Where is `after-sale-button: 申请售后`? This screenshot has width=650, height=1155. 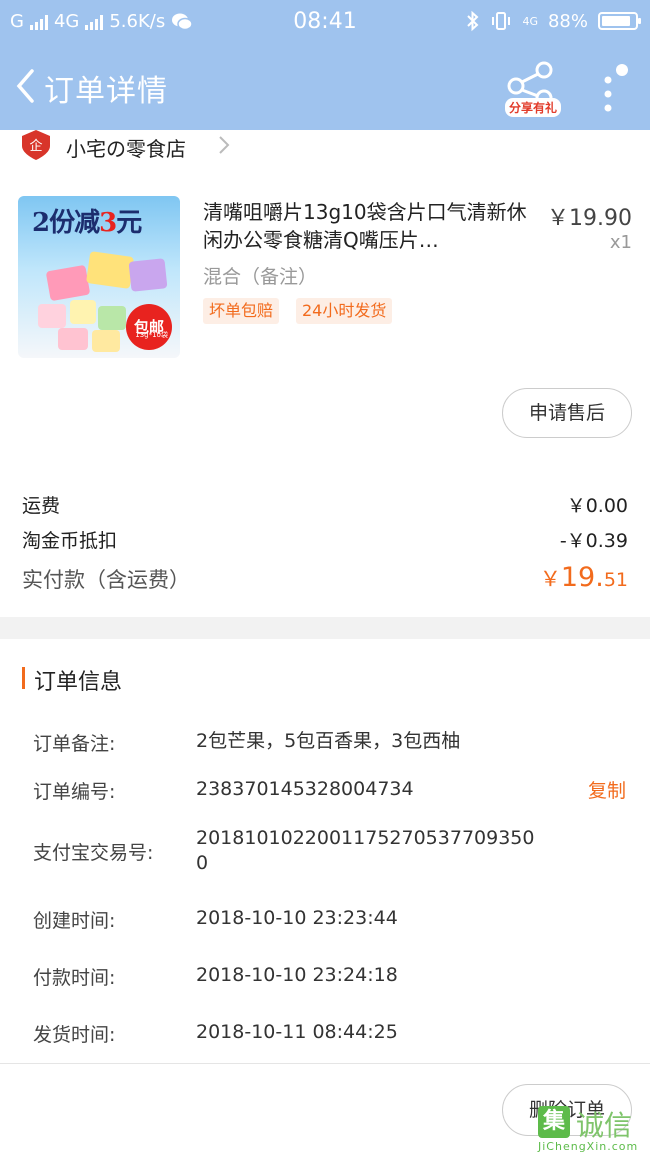 after-sale-button: 申请售后 is located at coordinates (567, 413).